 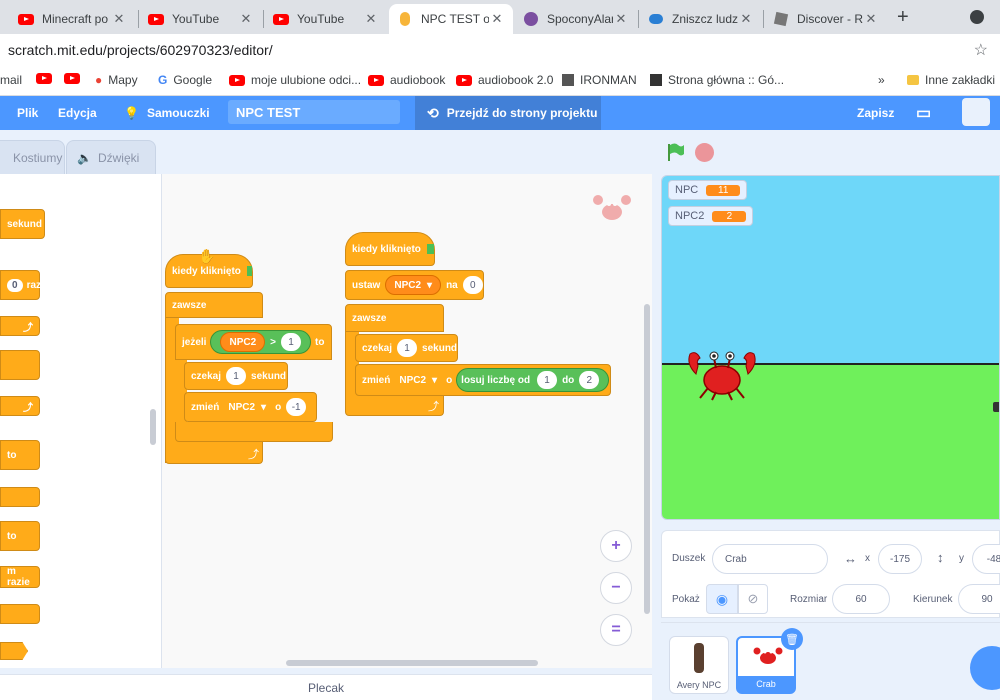 What do you see at coordinates (977, 17) in the screenshot?
I see `tab-search-icon` at bounding box center [977, 17].